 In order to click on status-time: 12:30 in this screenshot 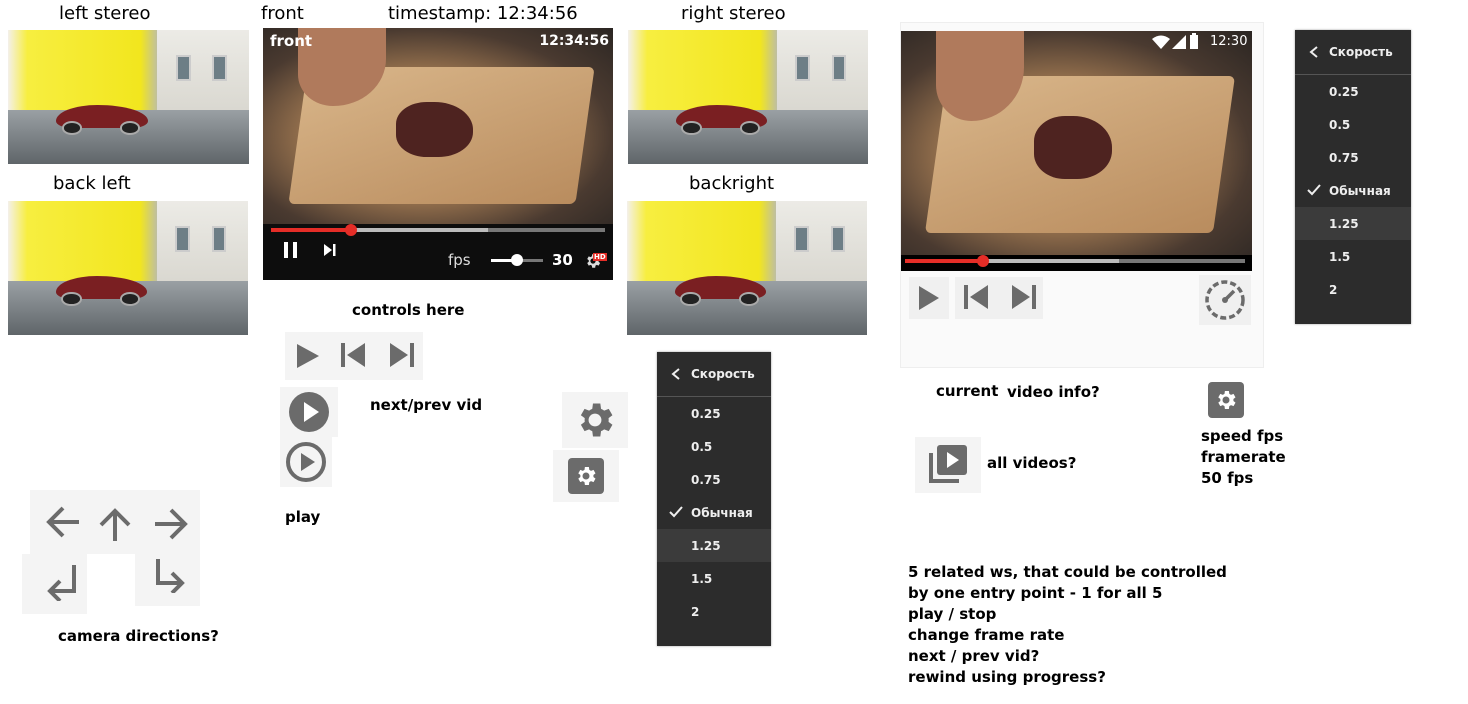, I will do `click(1229, 41)`.